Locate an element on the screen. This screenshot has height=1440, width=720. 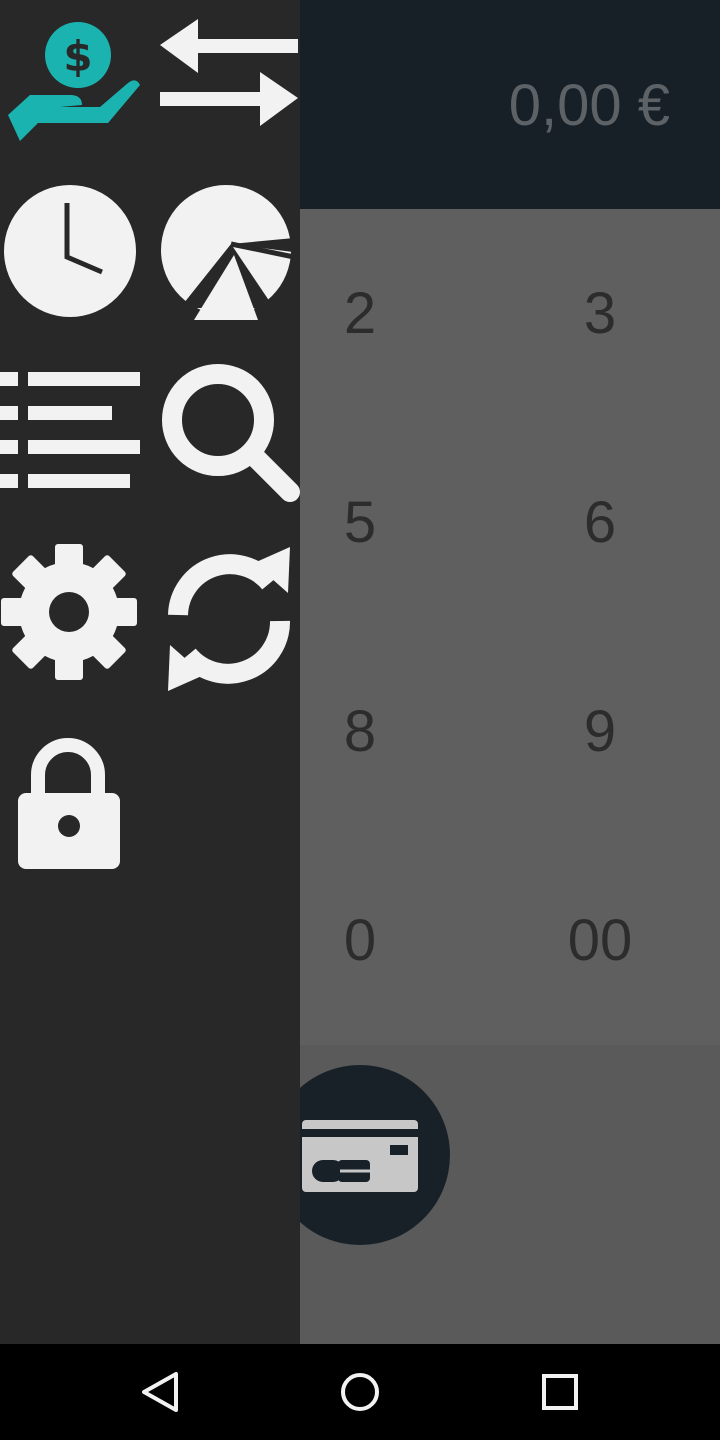
sync-item is located at coordinates (229, 619).